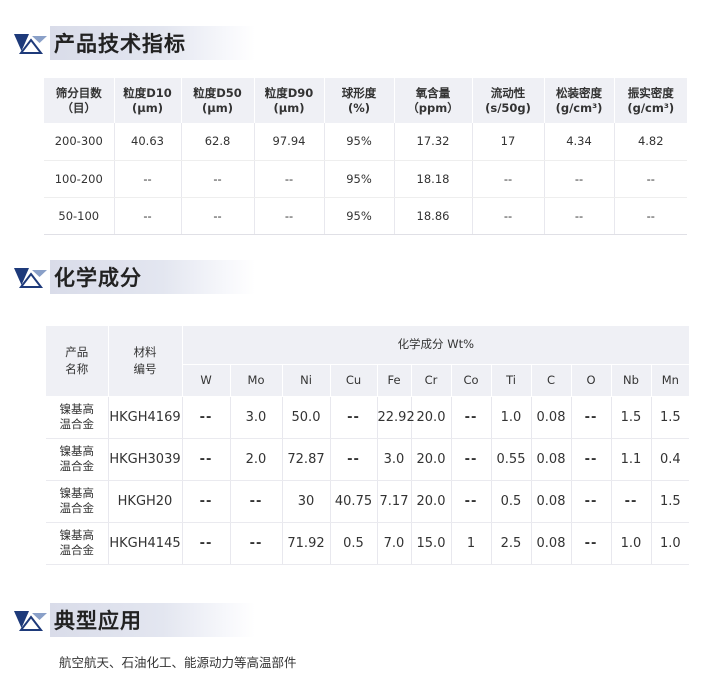 This screenshot has width=705, height=677. Describe the element at coordinates (354, 501) in the screenshot. I see `composition-cell: 40.75` at that location.